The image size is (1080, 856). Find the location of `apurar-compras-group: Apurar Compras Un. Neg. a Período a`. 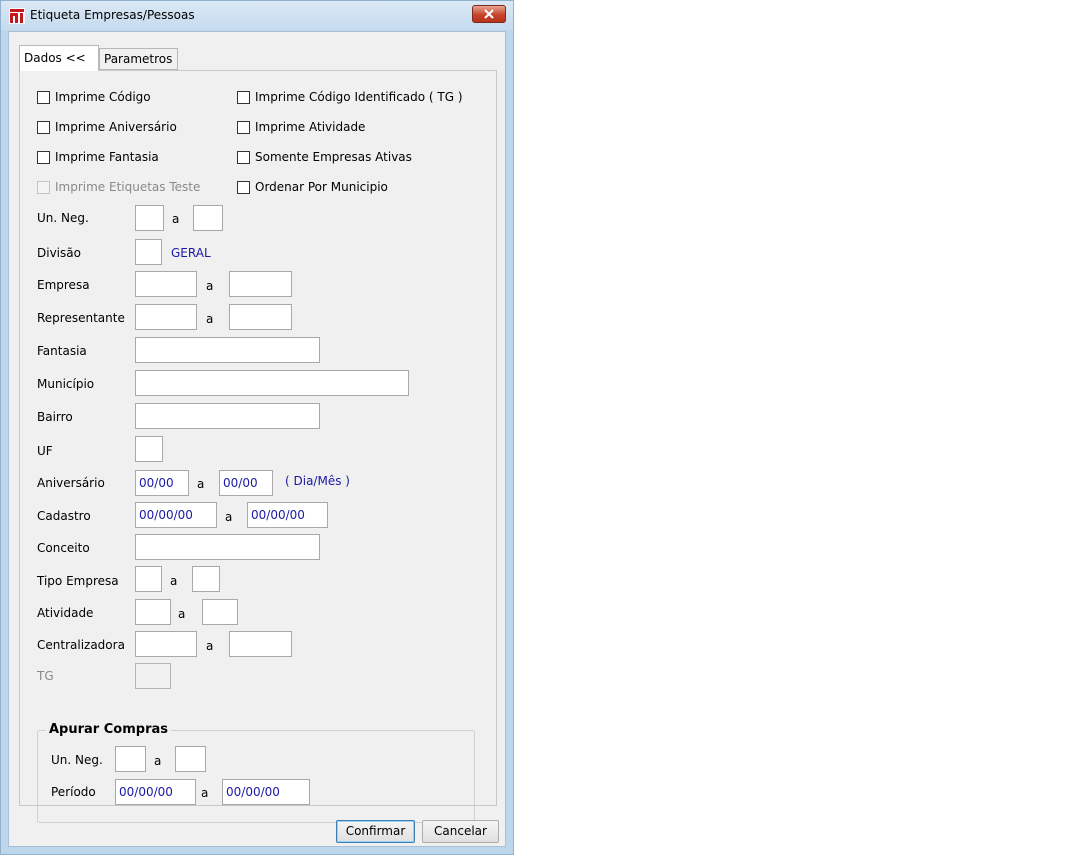

apurar-compras-group: Apurar Compras Un. Neg. a Período a is located at coordinates (256, 772).